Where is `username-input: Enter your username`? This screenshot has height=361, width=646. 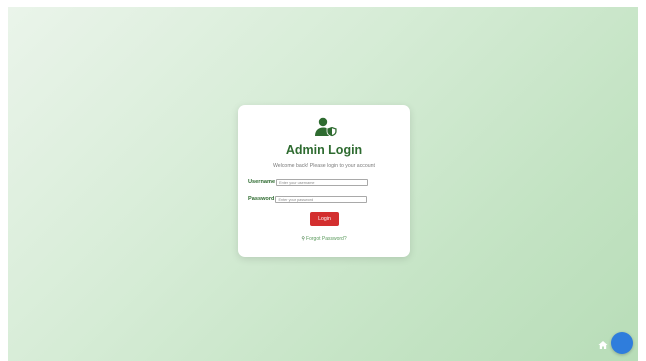
username-input: Enter your username is located at coordinates (322, 182).